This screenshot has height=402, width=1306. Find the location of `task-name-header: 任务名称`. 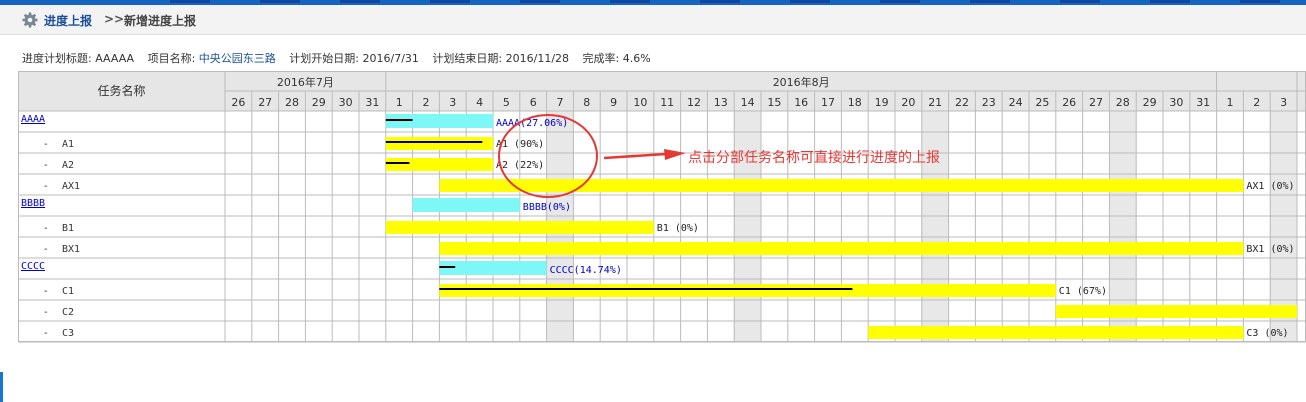

task-name-header: 任务名称 is located at coordinates (121, 90).